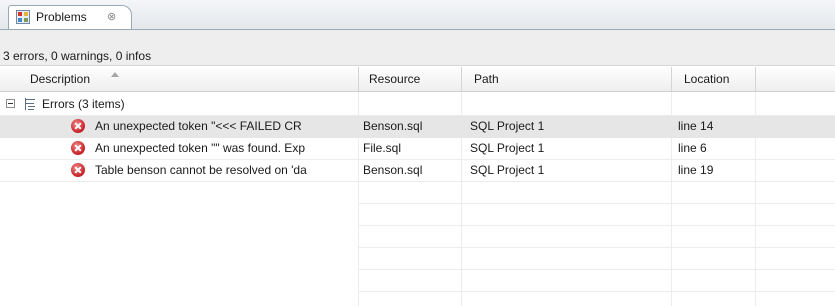 The image size is (835, 306). Describe the element at coordinates (83, 104) in the screenshot. I see `group-label: Errors (3 items)` at that location.